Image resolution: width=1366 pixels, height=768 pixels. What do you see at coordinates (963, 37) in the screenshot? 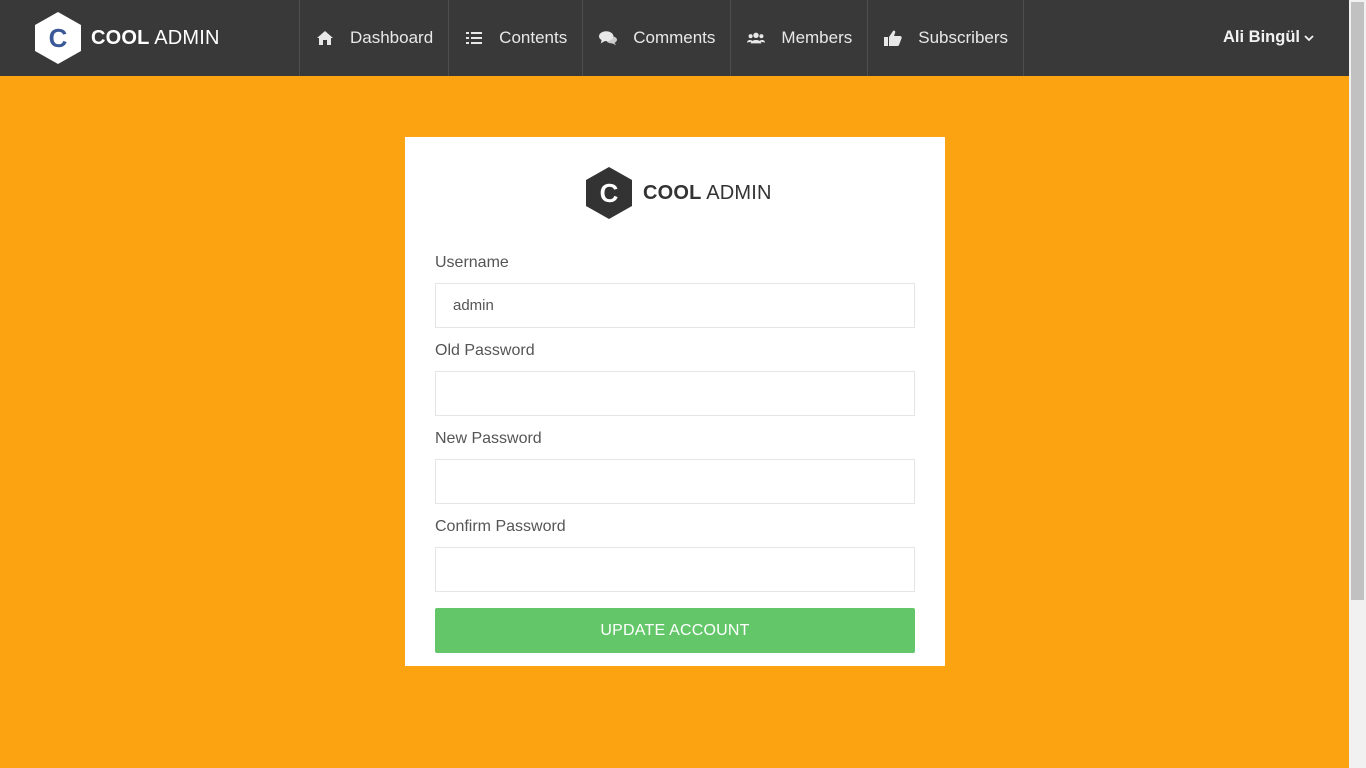
I see `nav-item-label: Subscribers` at bounding box center [963, 37].